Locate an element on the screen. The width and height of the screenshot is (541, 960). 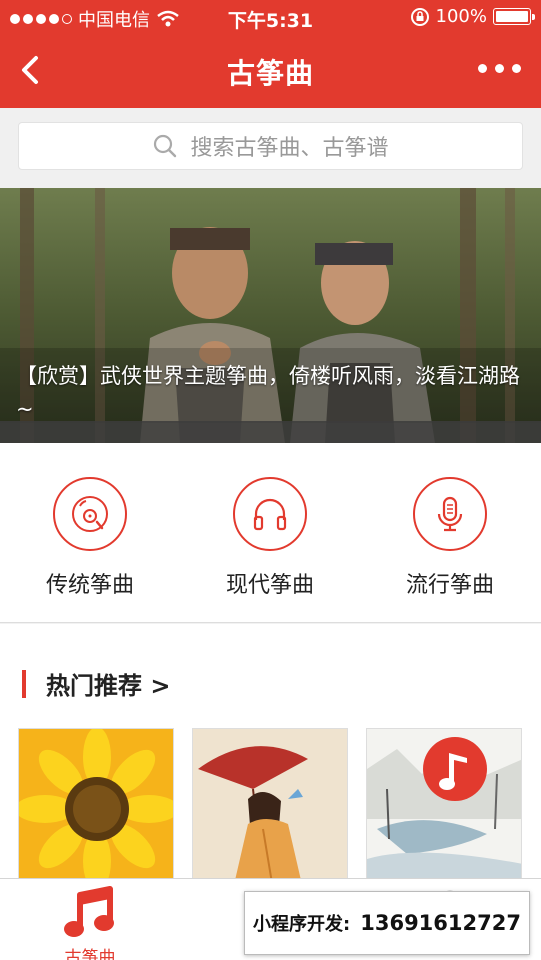
developer-ad-banner: 小程序开发: 13691612727 is located at coordinates (387, 923).